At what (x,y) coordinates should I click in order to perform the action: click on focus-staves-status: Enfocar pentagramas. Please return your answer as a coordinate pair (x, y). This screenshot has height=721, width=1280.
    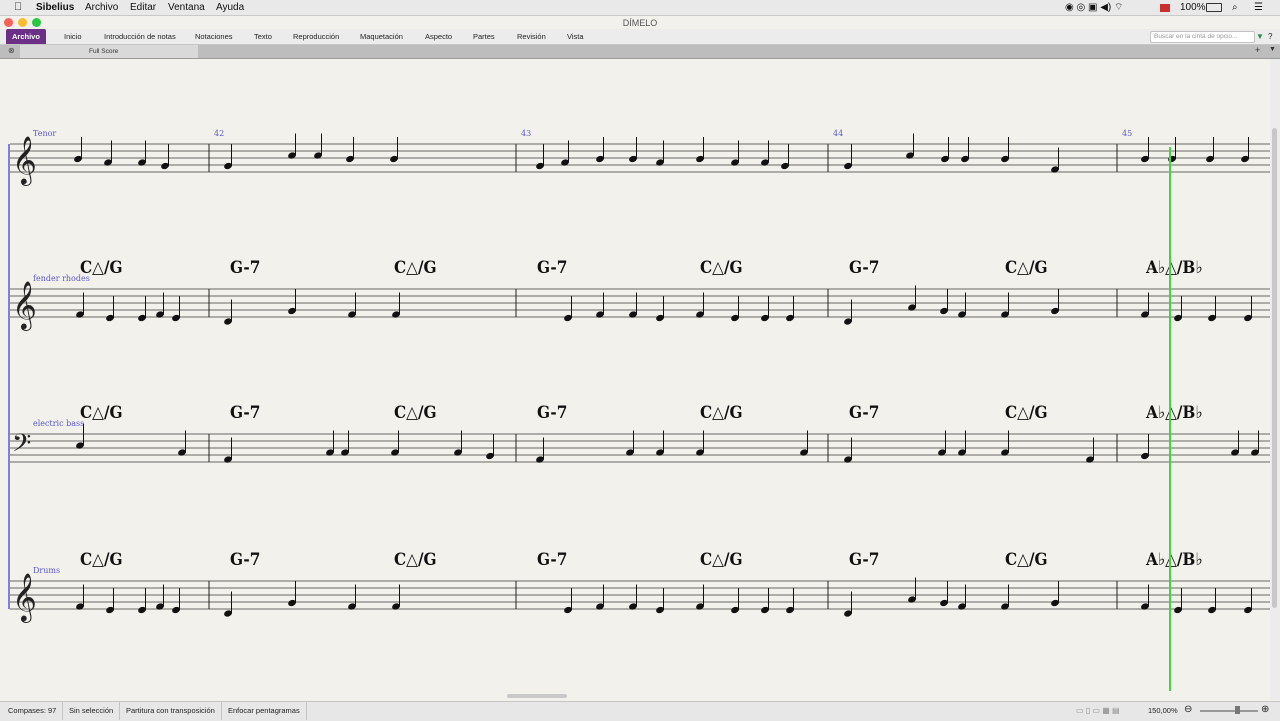
    Looking at the image, I should click on (264, 711).